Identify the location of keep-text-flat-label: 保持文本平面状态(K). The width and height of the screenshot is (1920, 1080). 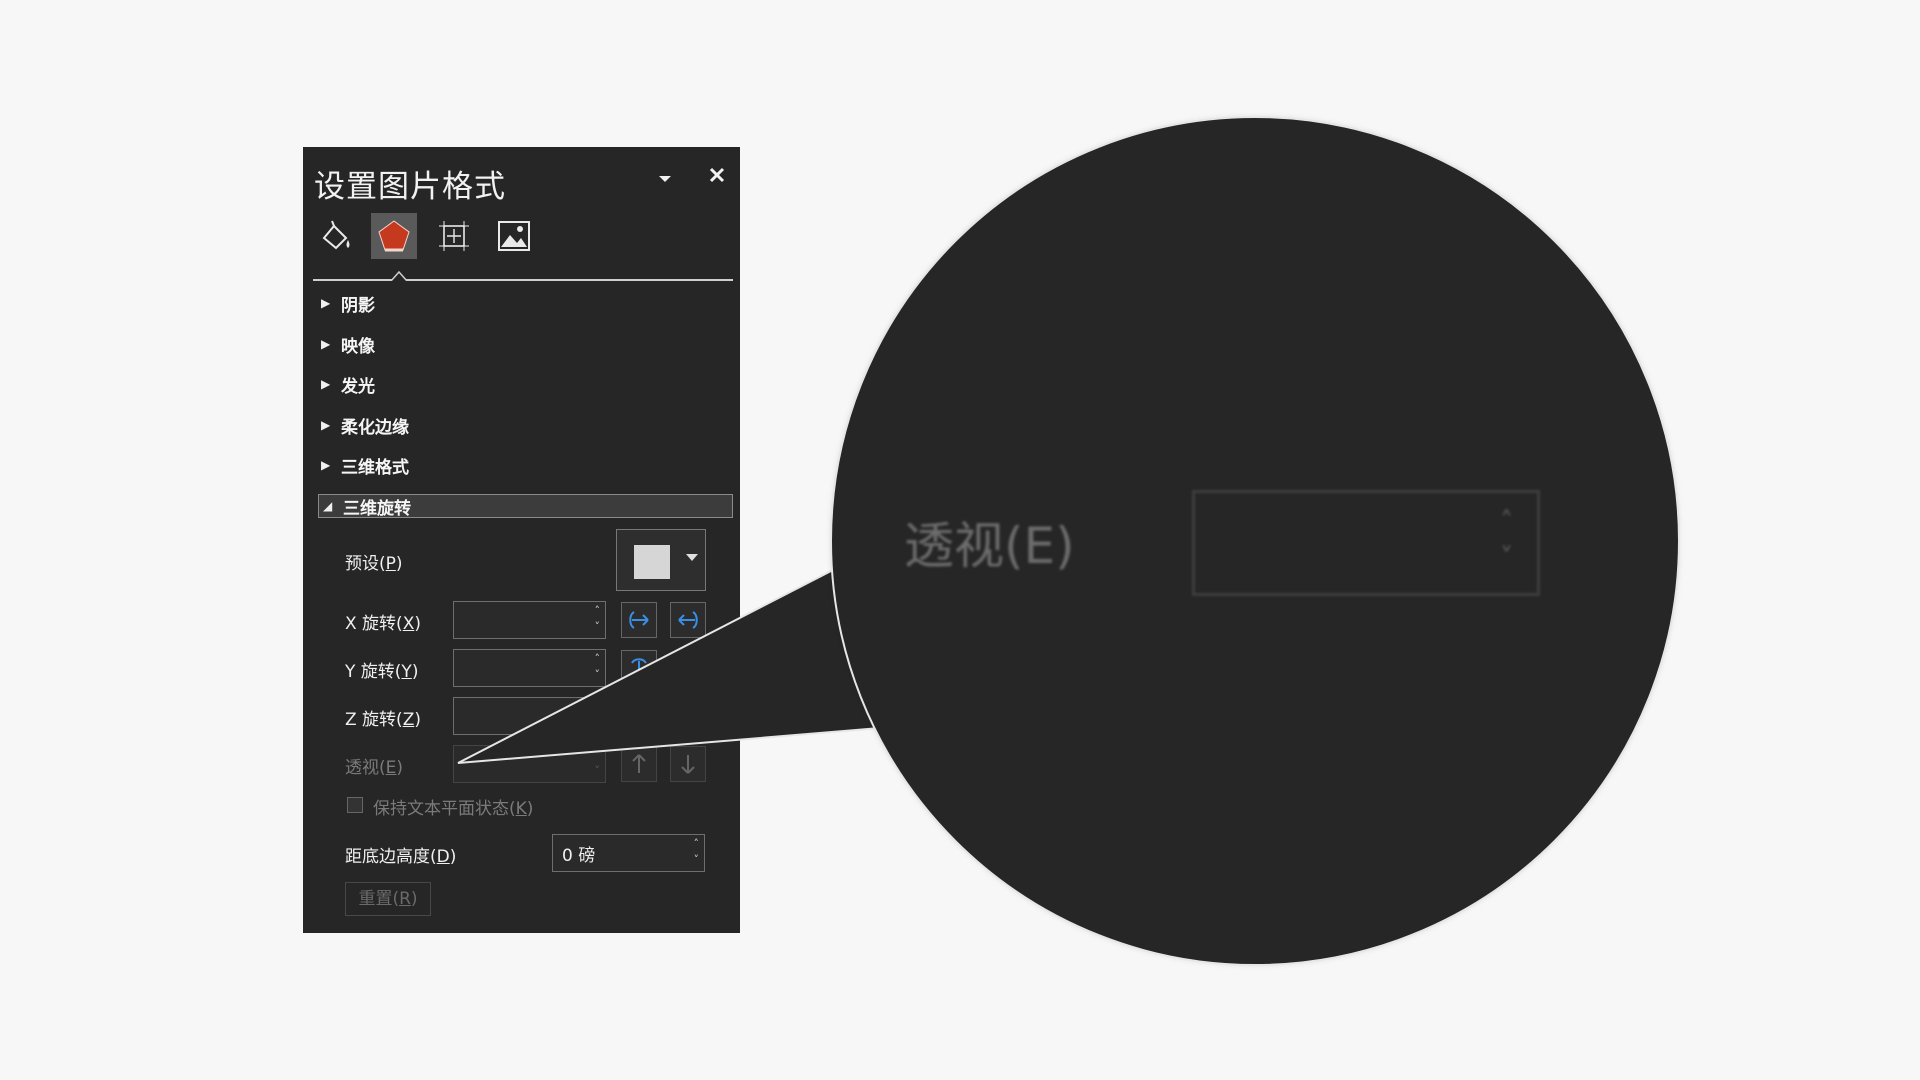
(453, 809).